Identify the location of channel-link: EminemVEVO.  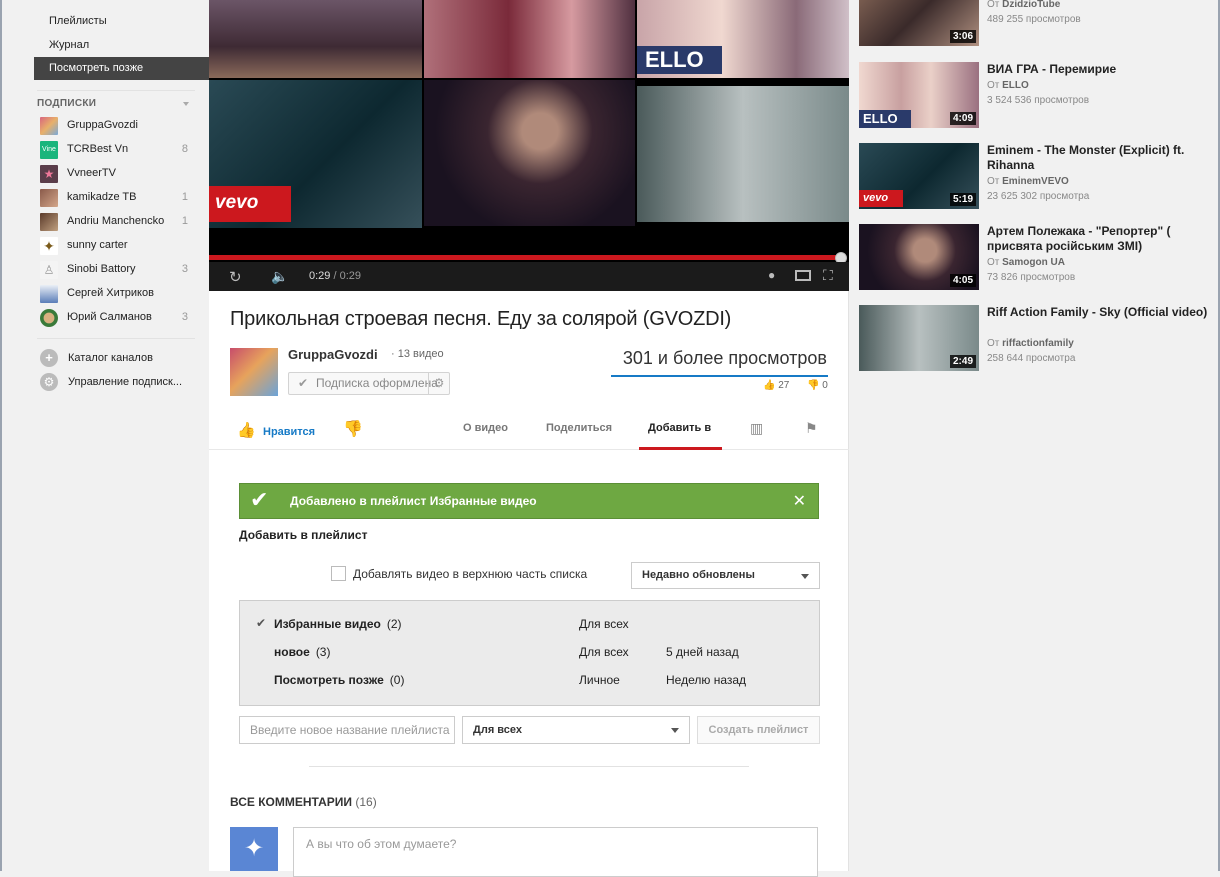
(1035, 181).